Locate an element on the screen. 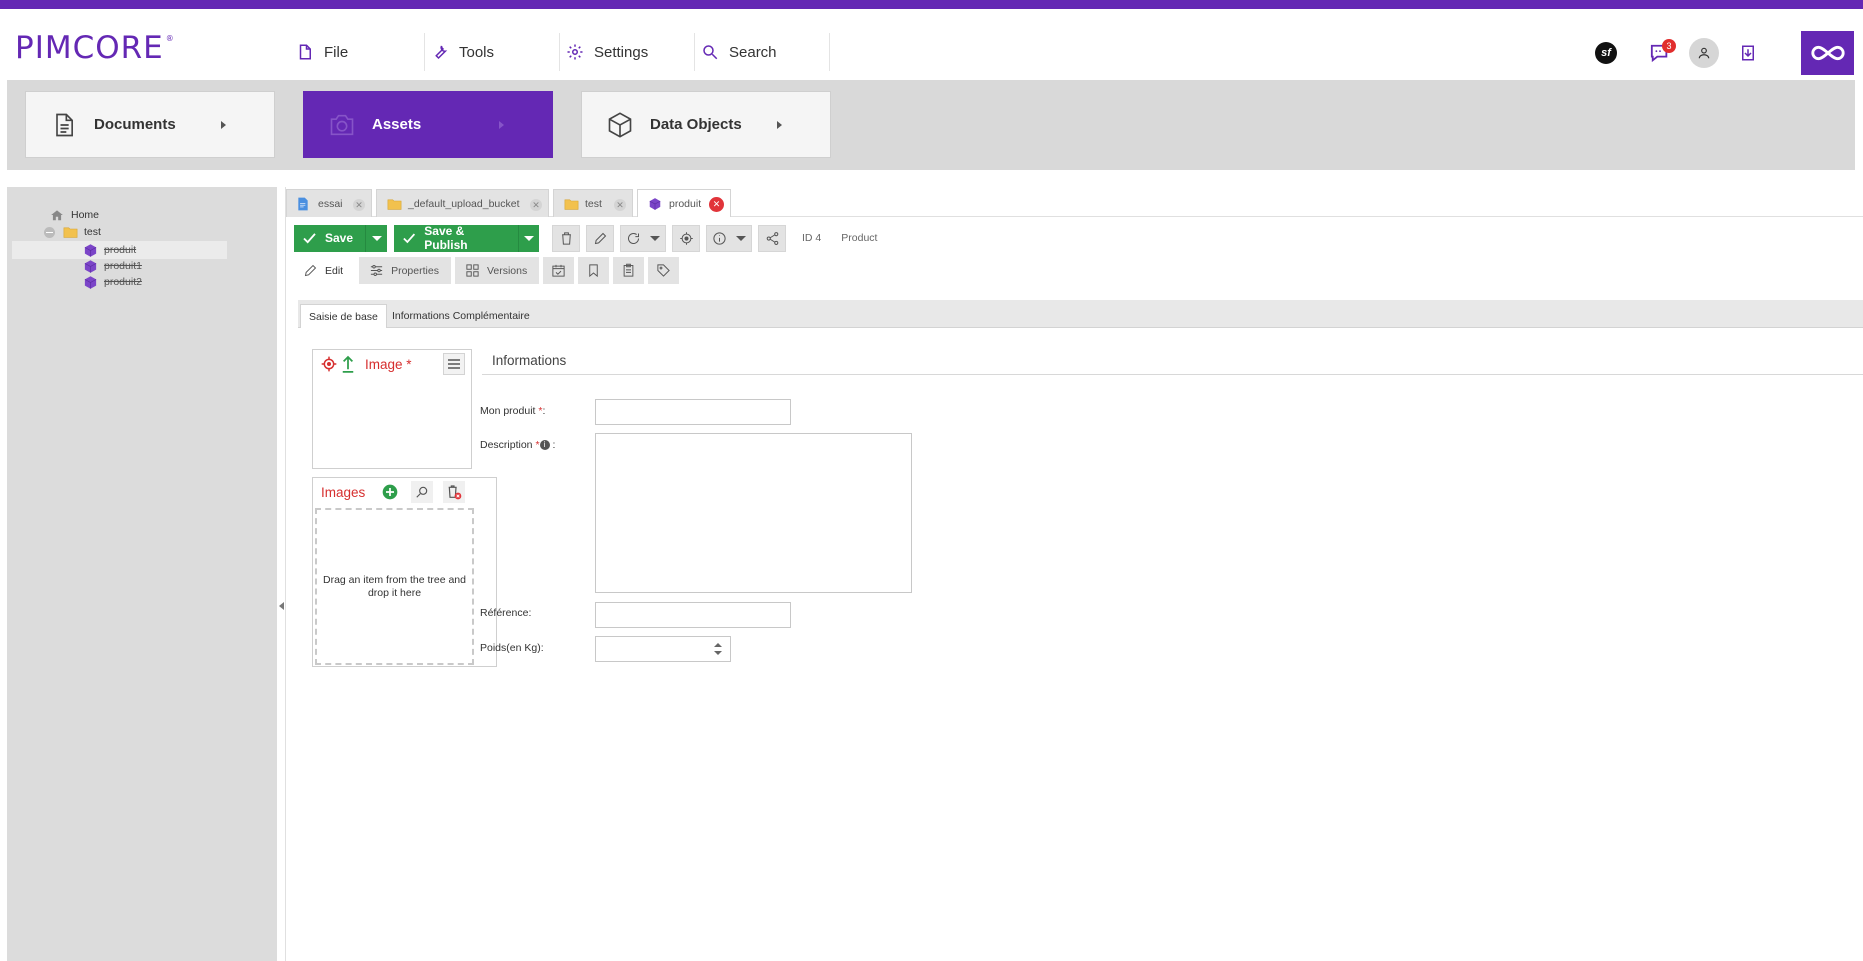 This screenshot has width=1863, height=961. menu-file: File is located at coordinates (357, 52).